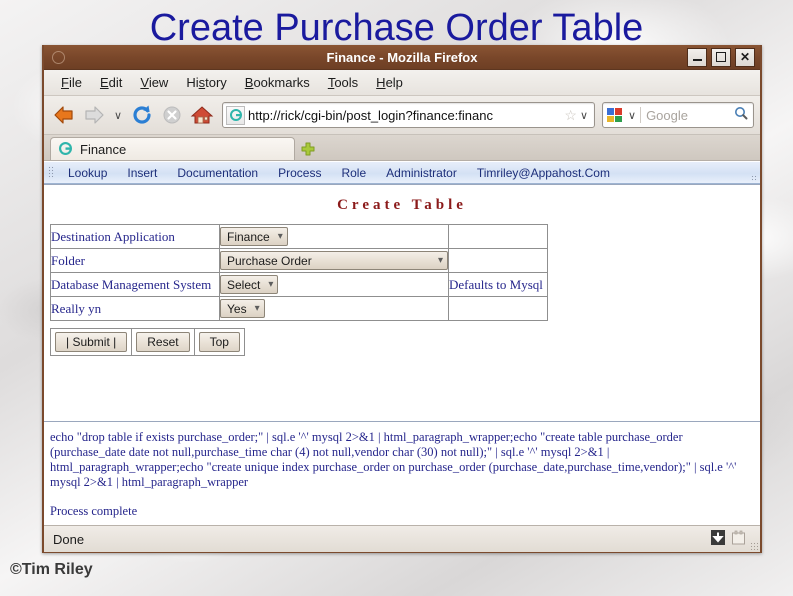  I want to click on select-folder: Purchase Order ▾, so click(334, 260).